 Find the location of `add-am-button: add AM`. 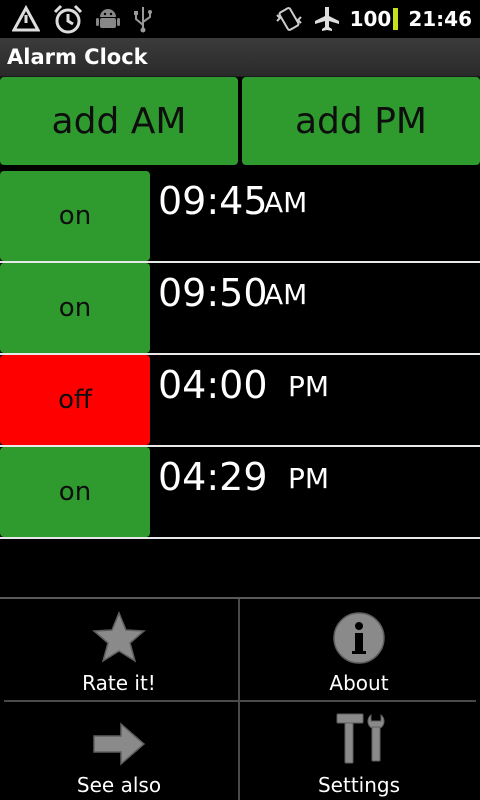

add-am-button: add AM is located at coordinates (119, 121).